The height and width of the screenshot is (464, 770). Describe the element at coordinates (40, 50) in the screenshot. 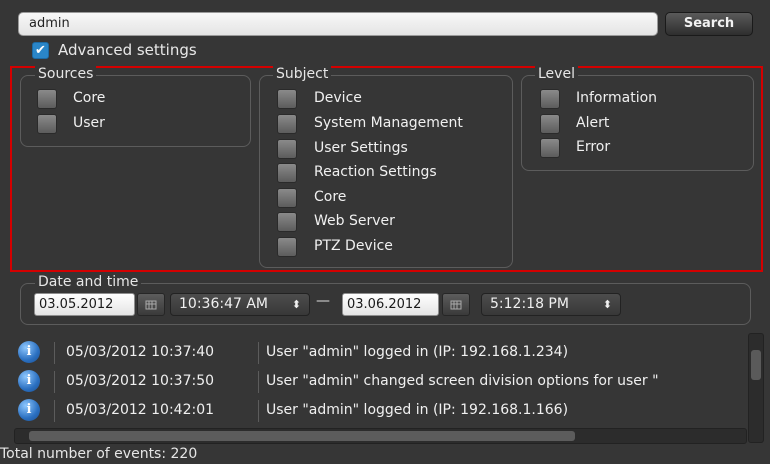

I see `advanced-settings-checkbox: ✔` at that location.